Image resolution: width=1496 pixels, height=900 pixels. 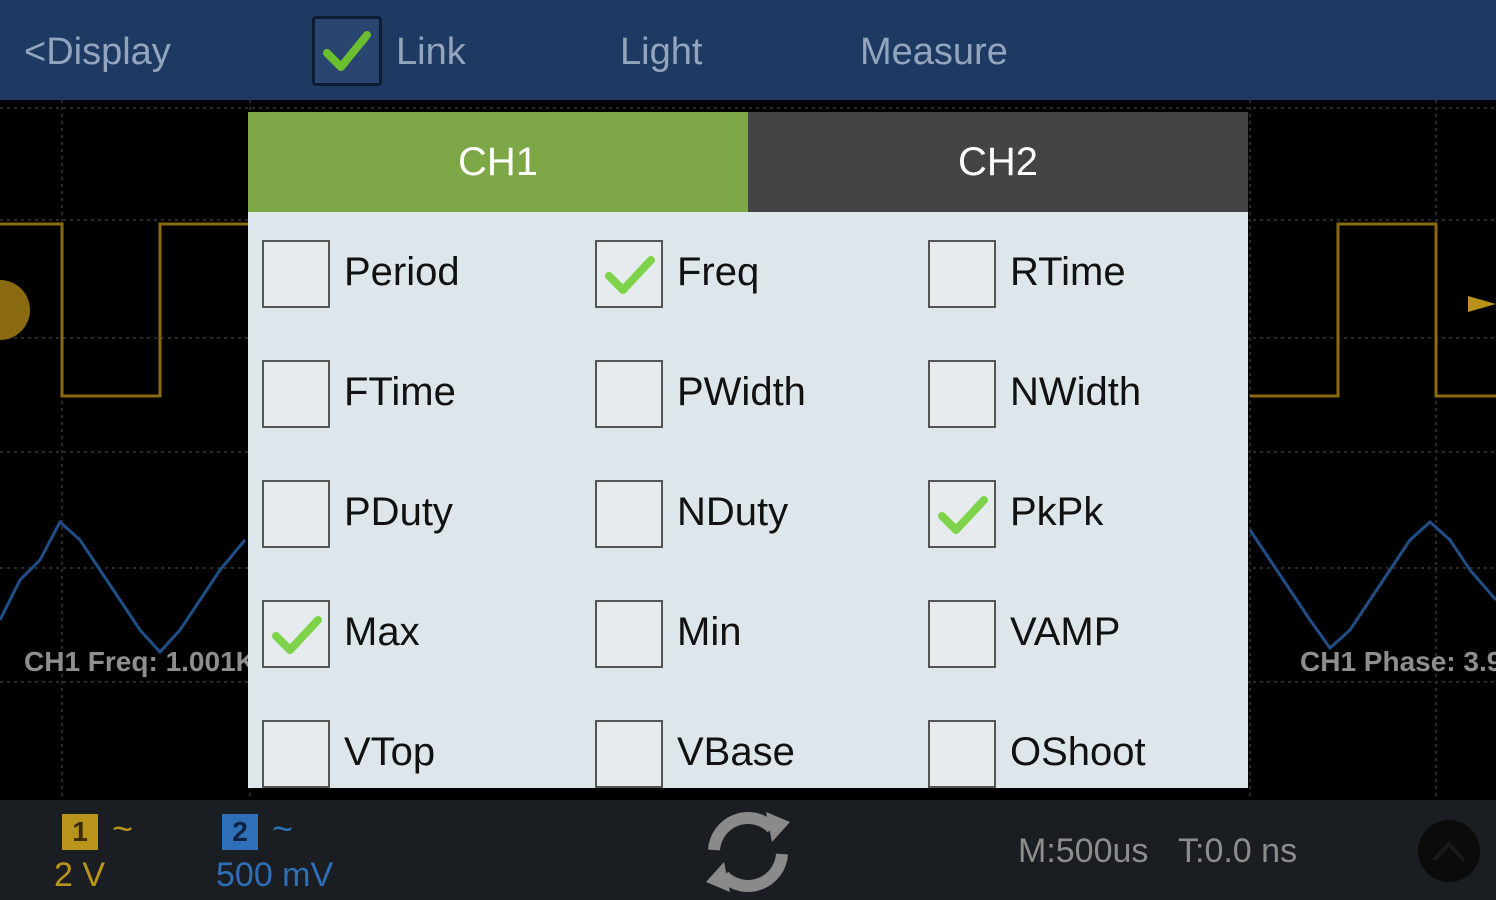 What do you see at coordinates (718, 272) in the screenshot?
I see `measure-option-label: Freq` at bounding box center [718, 272].